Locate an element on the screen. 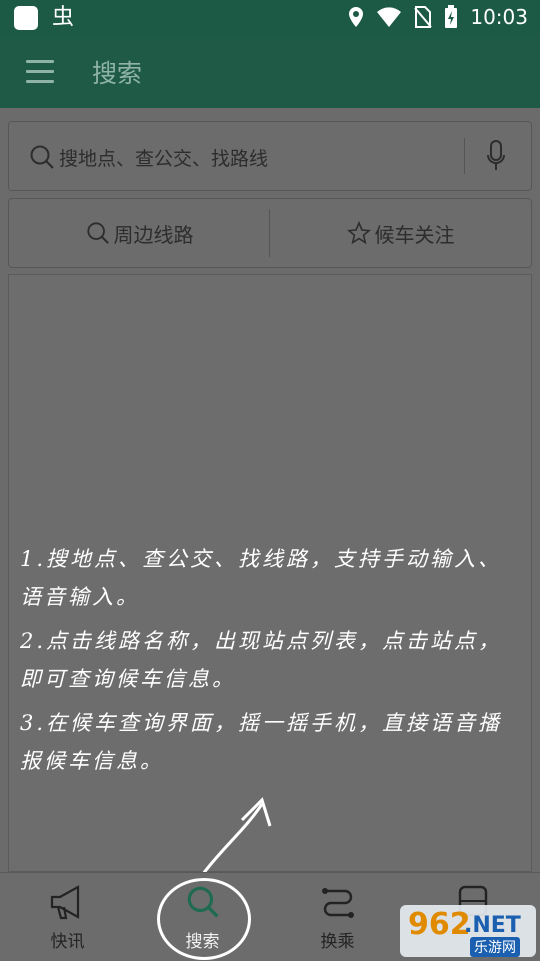  watermark-net: .NET is located at coordinates (492, 925).